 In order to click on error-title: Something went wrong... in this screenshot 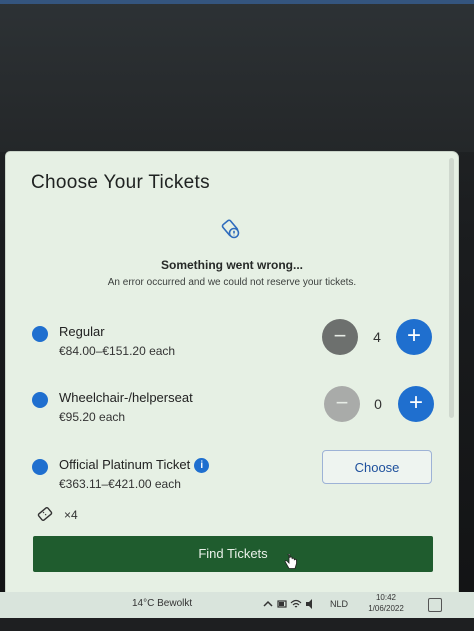, I will do `click(232, 265)`.